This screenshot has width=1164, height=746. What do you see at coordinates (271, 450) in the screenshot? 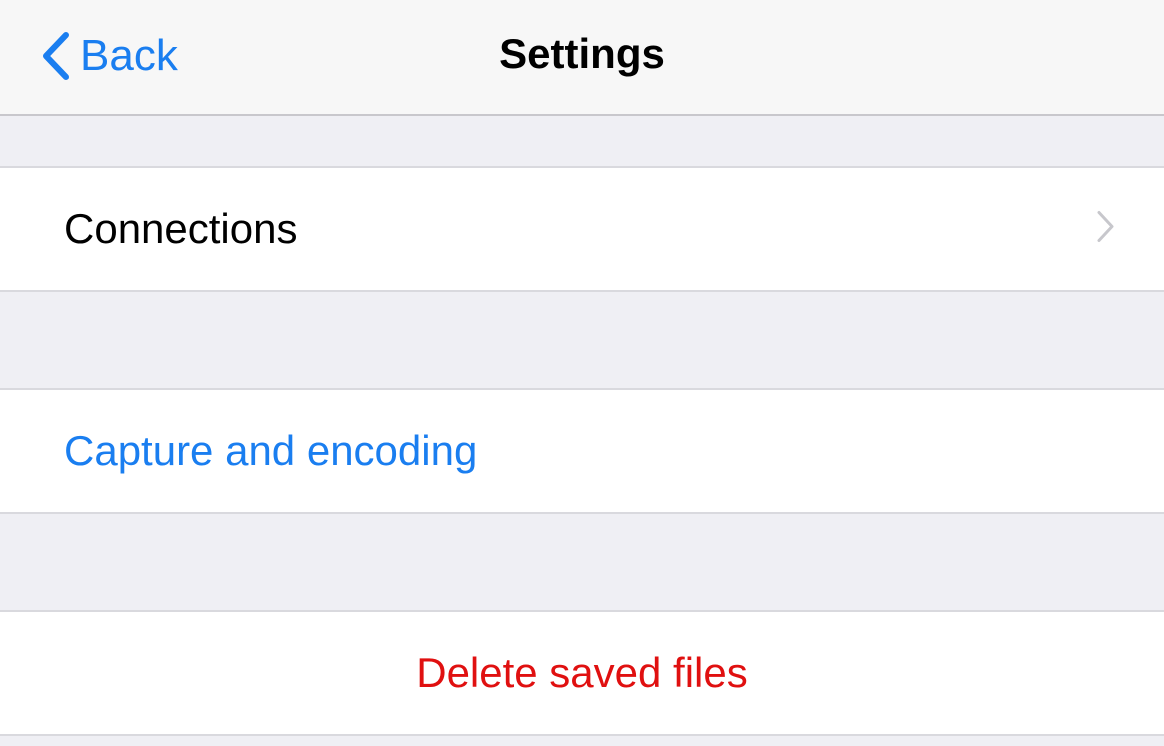
I see `capture-and-encoding-label: Capture and encoding` at bounding box center [271, 450].